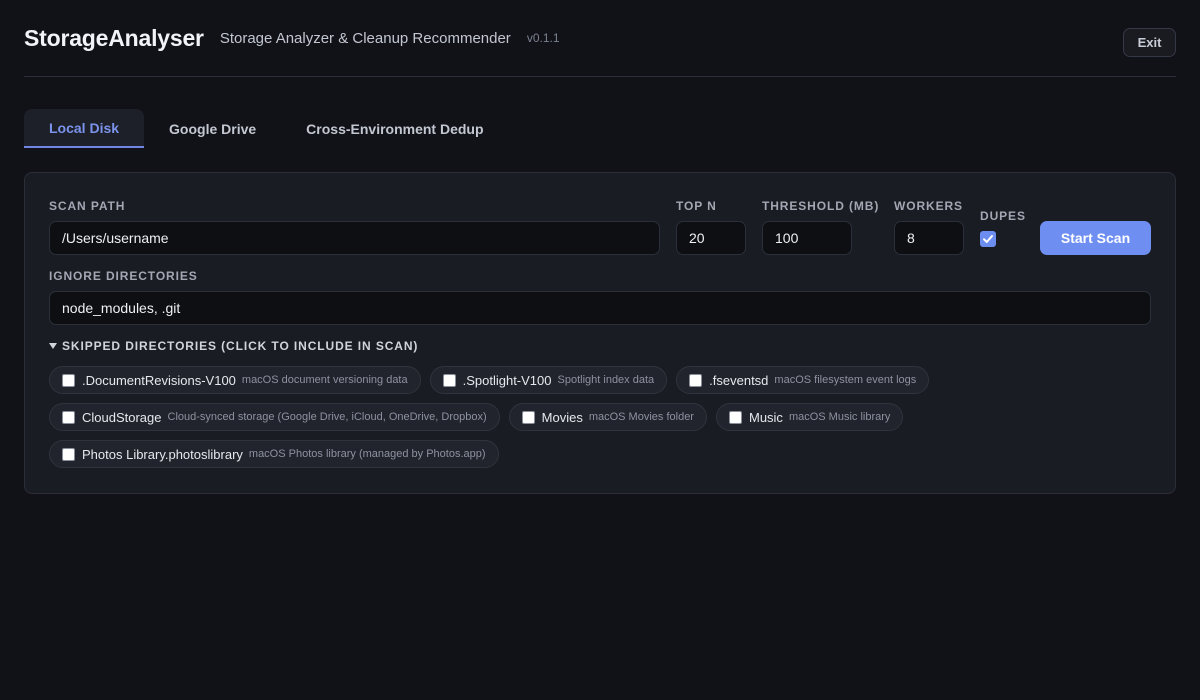 The image size is (1200, 700). I want to click on top-n-label: TOP N, so click(696, 206).